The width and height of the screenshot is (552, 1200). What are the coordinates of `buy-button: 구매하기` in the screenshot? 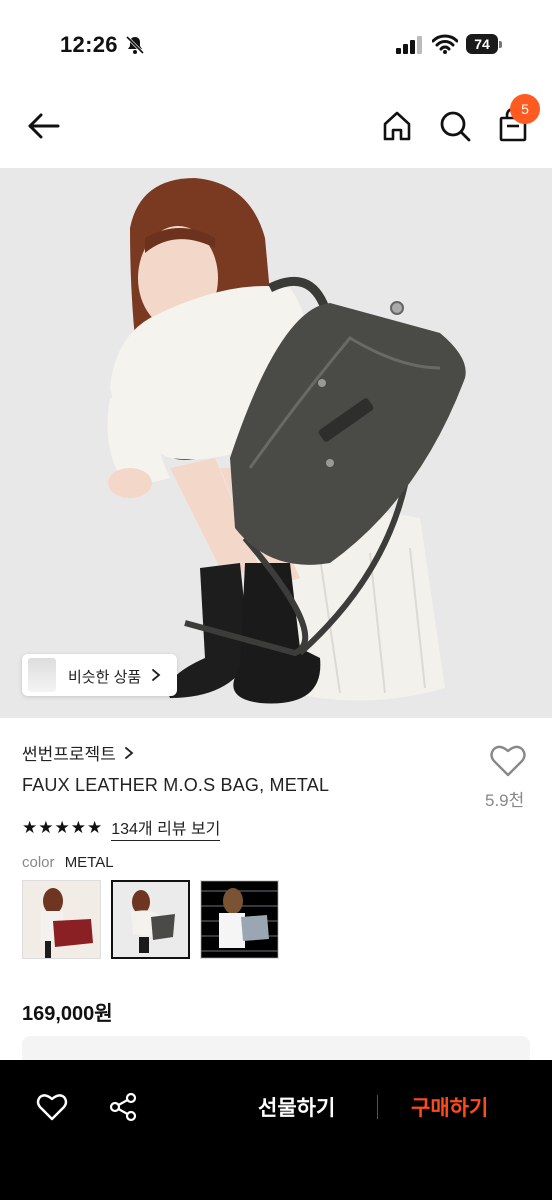 It's located at (449, 1107).